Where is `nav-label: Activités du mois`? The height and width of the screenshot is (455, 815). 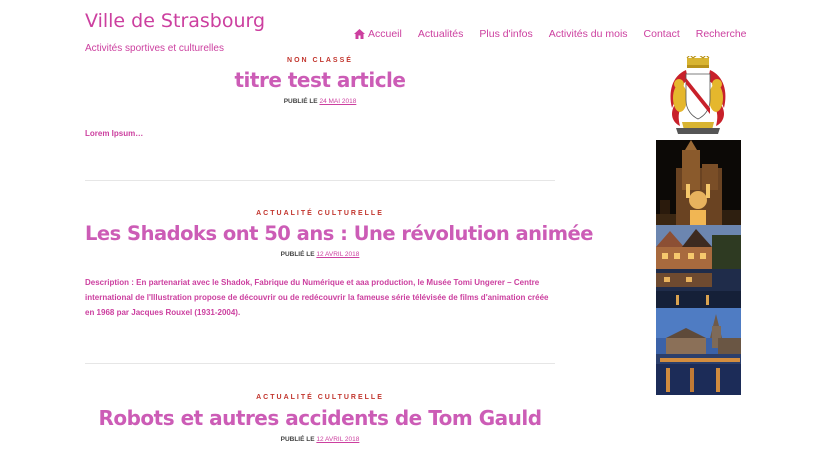 nav-label: Activités du mois is located at coordinates (588, 34).